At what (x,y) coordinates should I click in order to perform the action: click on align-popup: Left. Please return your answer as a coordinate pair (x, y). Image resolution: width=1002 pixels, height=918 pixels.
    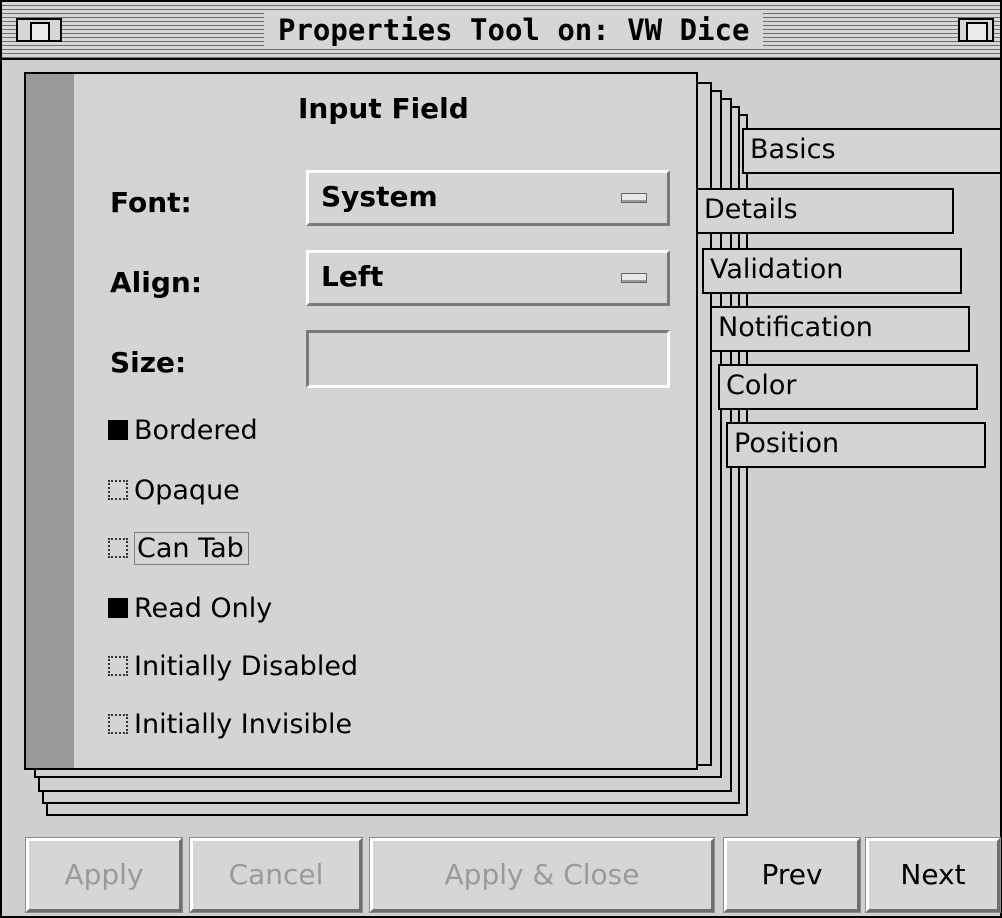
    Looking at the image, I should click on (488, 278).